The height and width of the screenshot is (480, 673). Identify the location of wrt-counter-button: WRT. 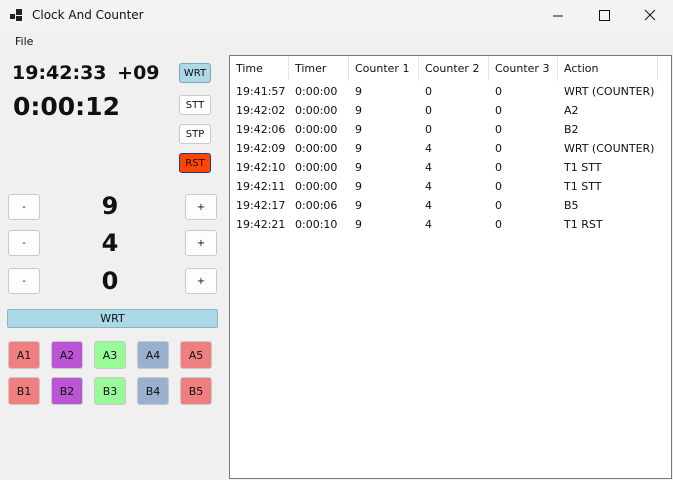
(112, 318).